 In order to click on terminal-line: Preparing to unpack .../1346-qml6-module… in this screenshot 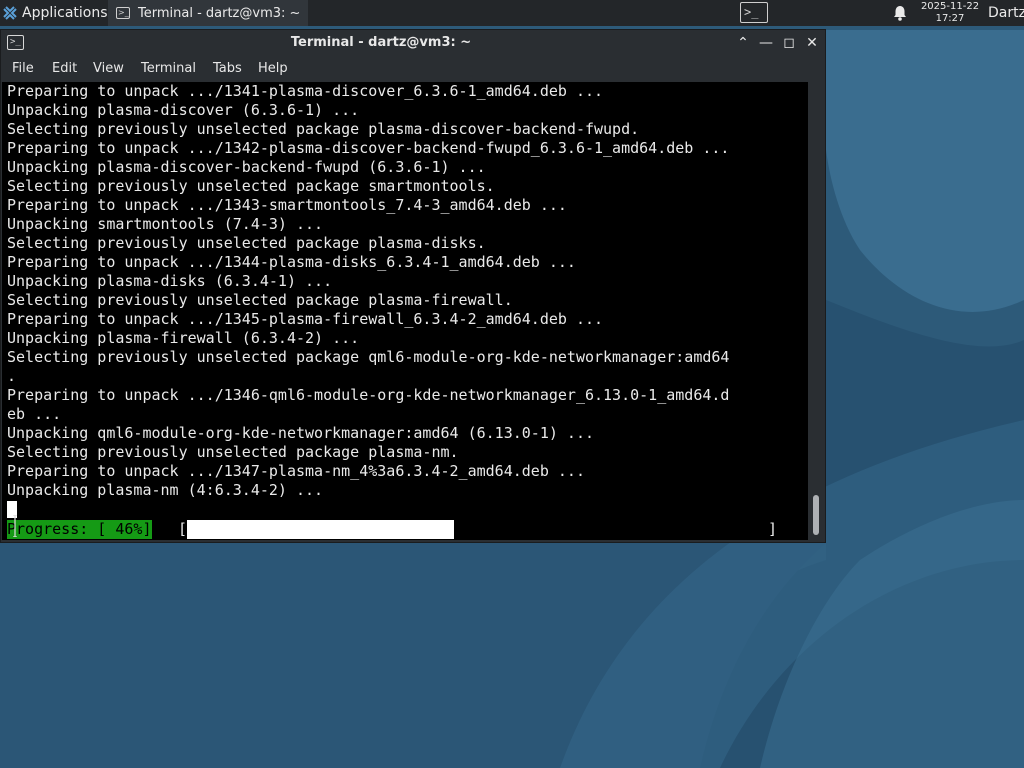, I will do `click(368, 395)`.